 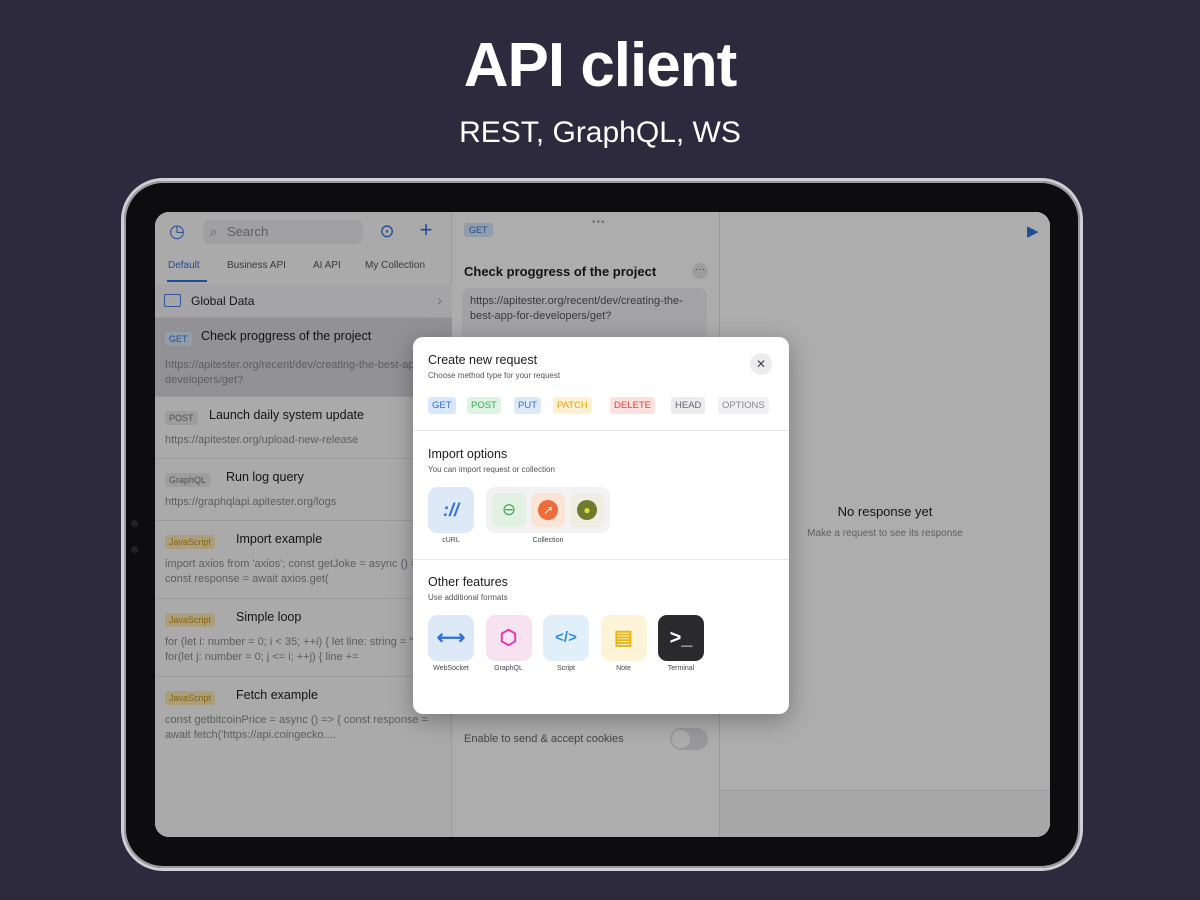 What do you see at coordinates (566, 668) in the screenshot?
I see `script-label: Script` at bounding box center [566, 668].